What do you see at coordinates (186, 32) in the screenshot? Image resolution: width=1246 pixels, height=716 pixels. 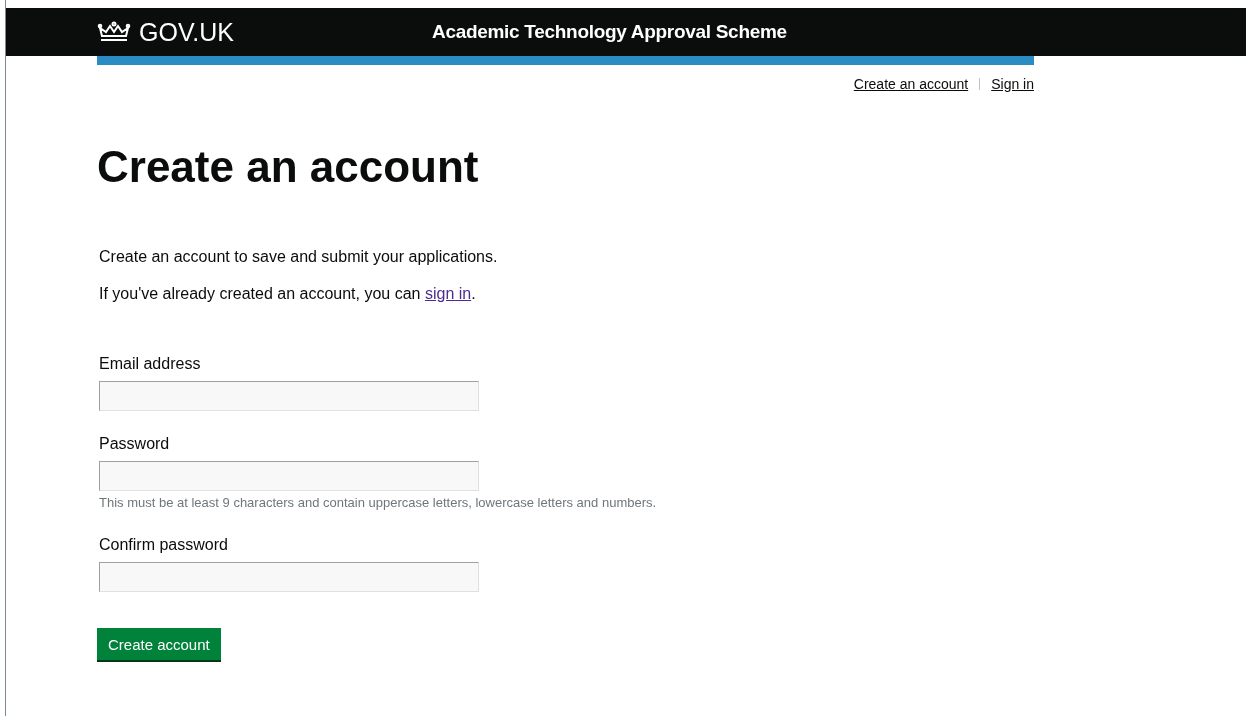 I see `gov-uk-logo: GOV.UK` at bounding box center [186, 32].